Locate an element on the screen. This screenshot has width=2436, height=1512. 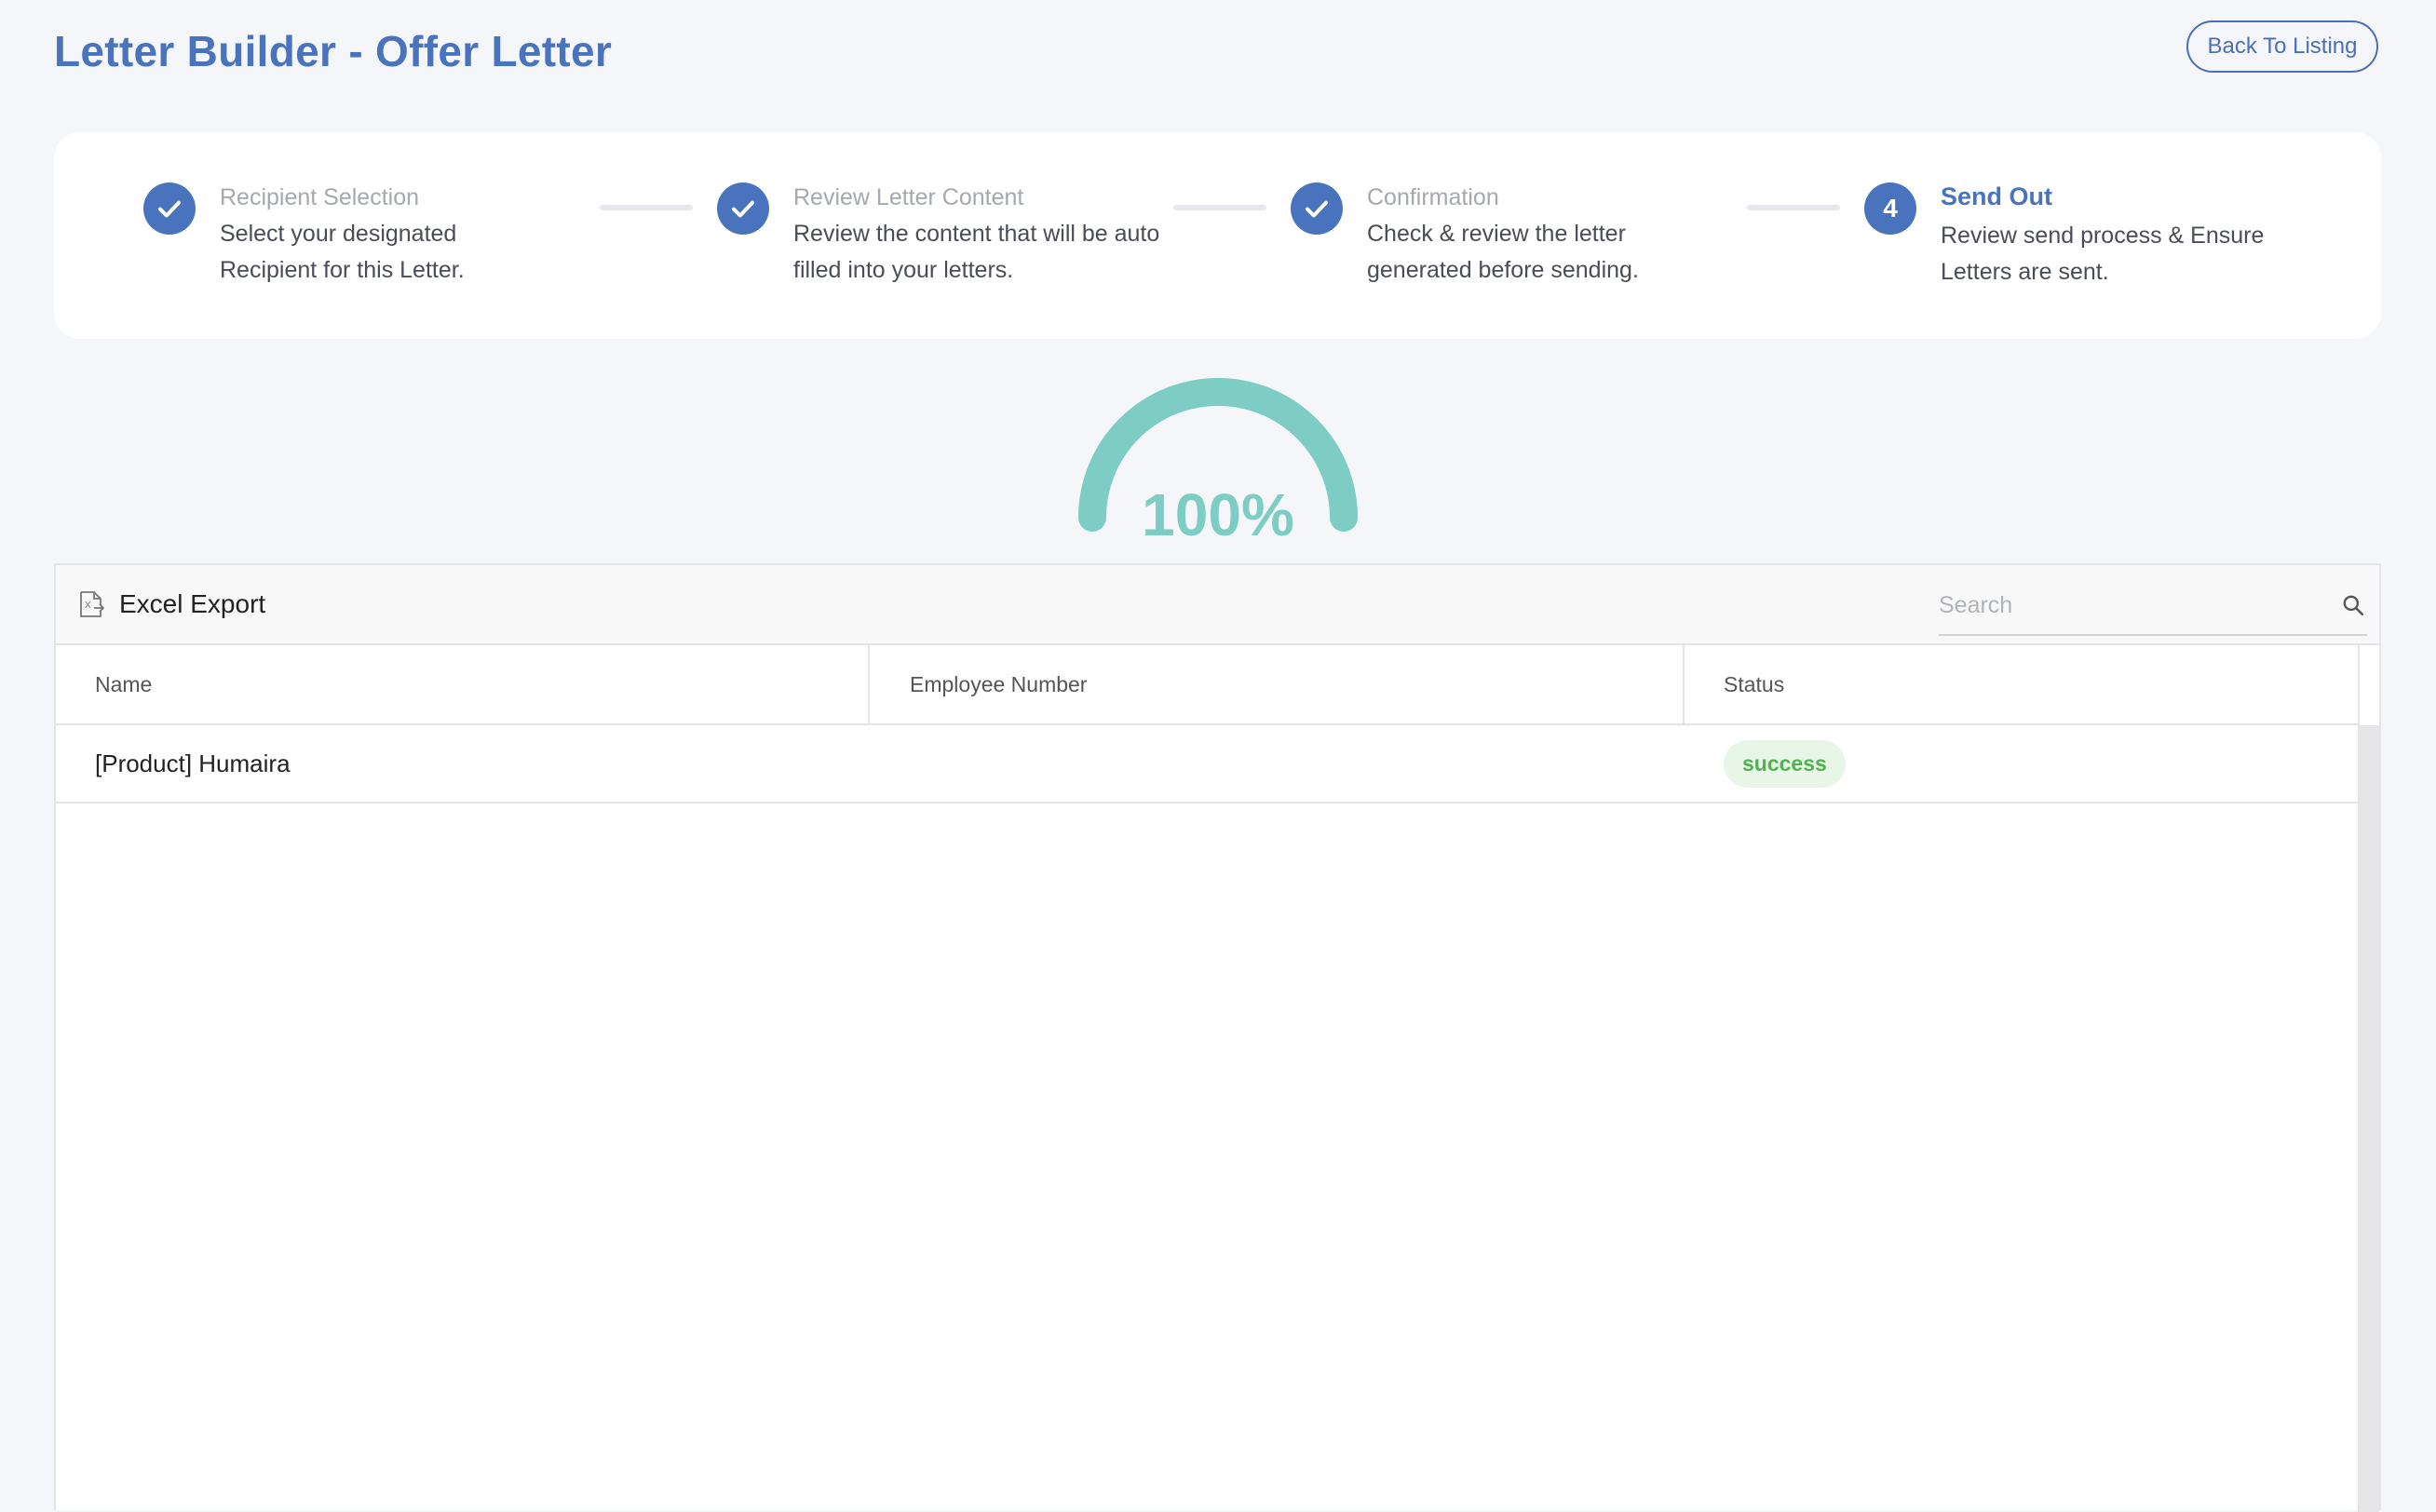
cell-name: [Product] Humaira is located at coordinates (193, 763).